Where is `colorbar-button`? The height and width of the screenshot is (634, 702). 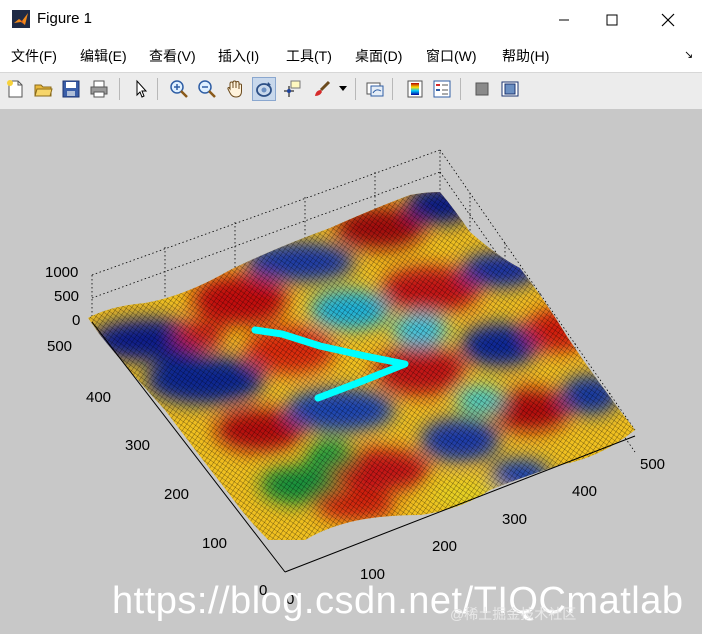 colorbar-button is located at coordinates (415, 89).